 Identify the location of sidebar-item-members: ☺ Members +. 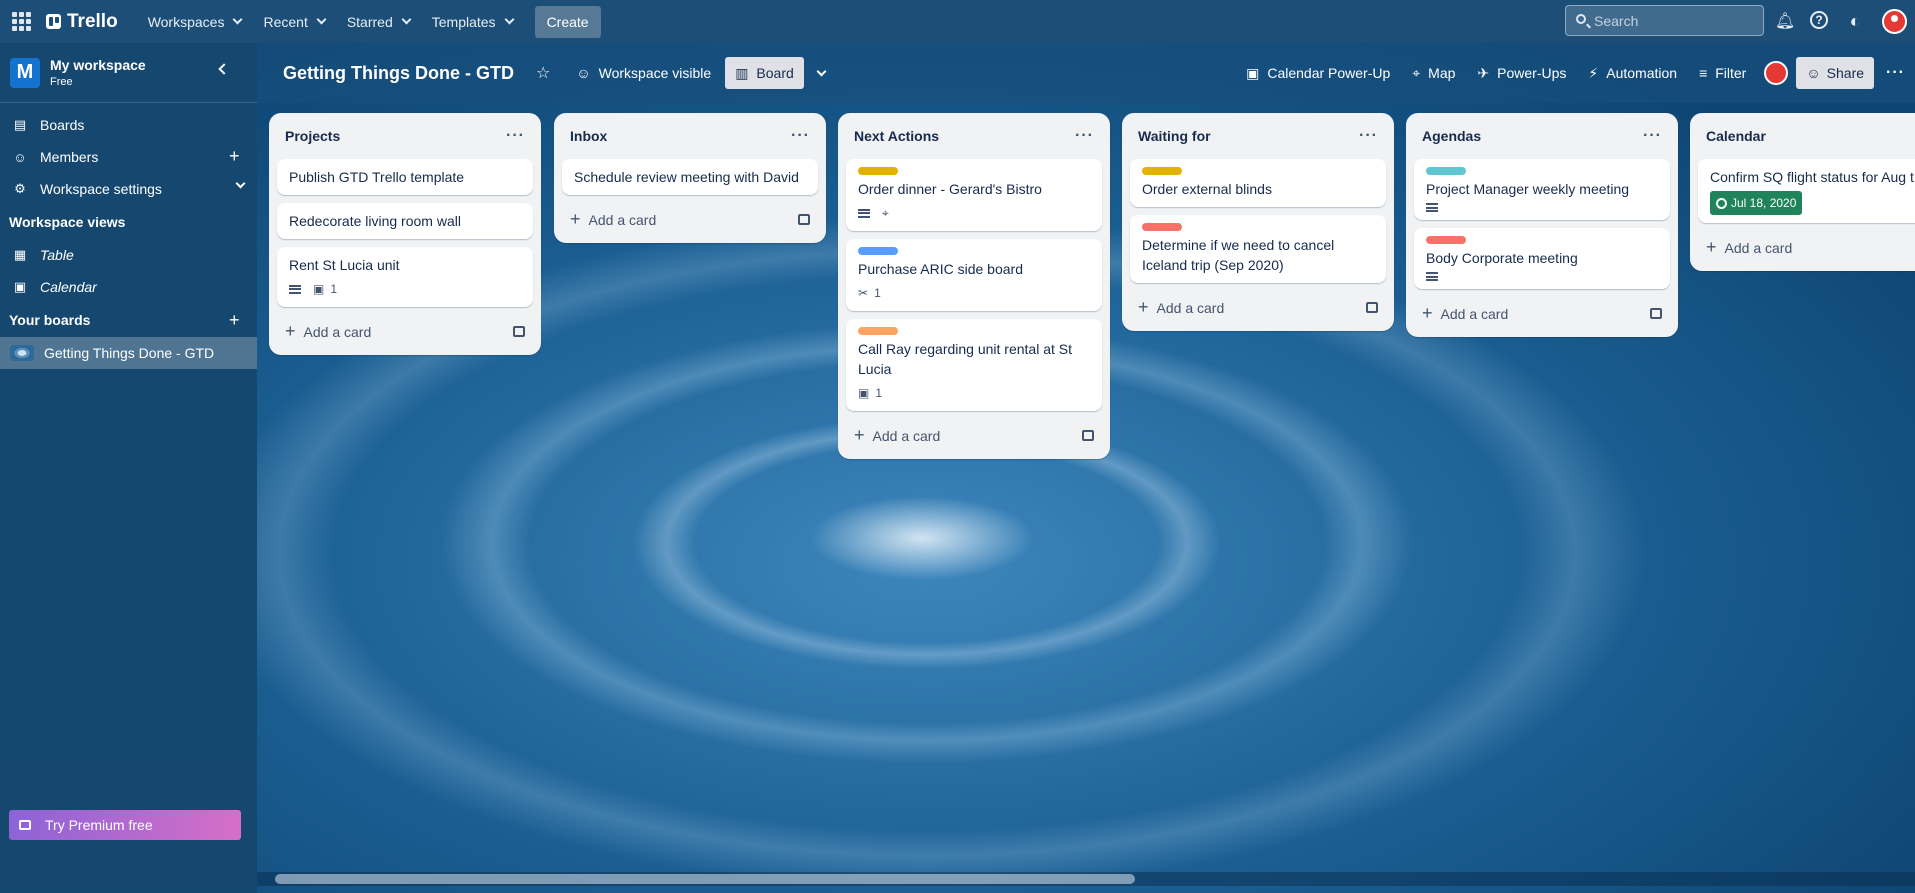
(128, 157).